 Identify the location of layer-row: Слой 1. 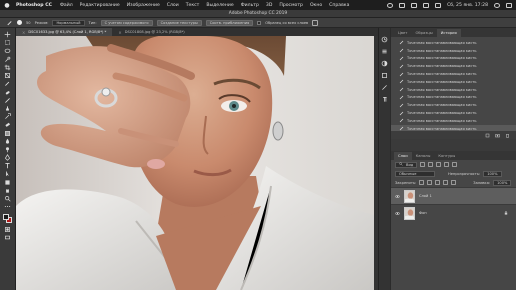
(453, 195).